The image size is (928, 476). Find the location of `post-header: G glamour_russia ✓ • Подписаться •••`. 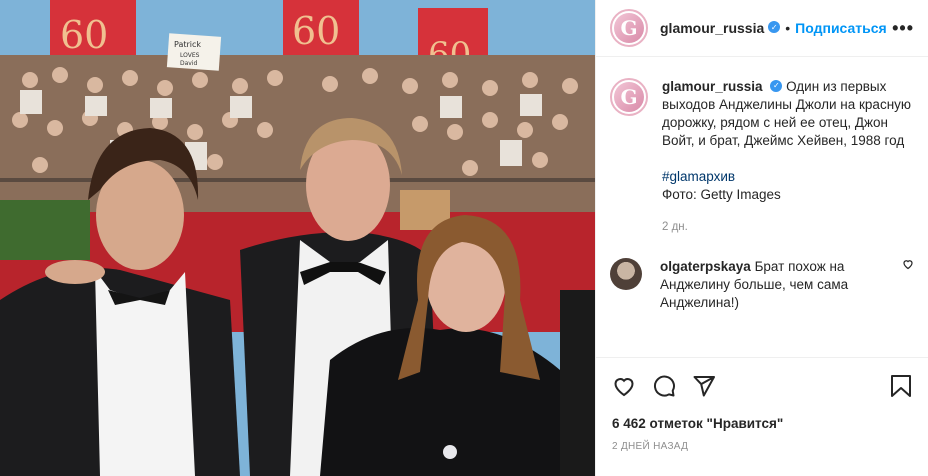

post-header: G glamour_russia ✓ • Подписаться ••• is located at coordinates (762, 28).